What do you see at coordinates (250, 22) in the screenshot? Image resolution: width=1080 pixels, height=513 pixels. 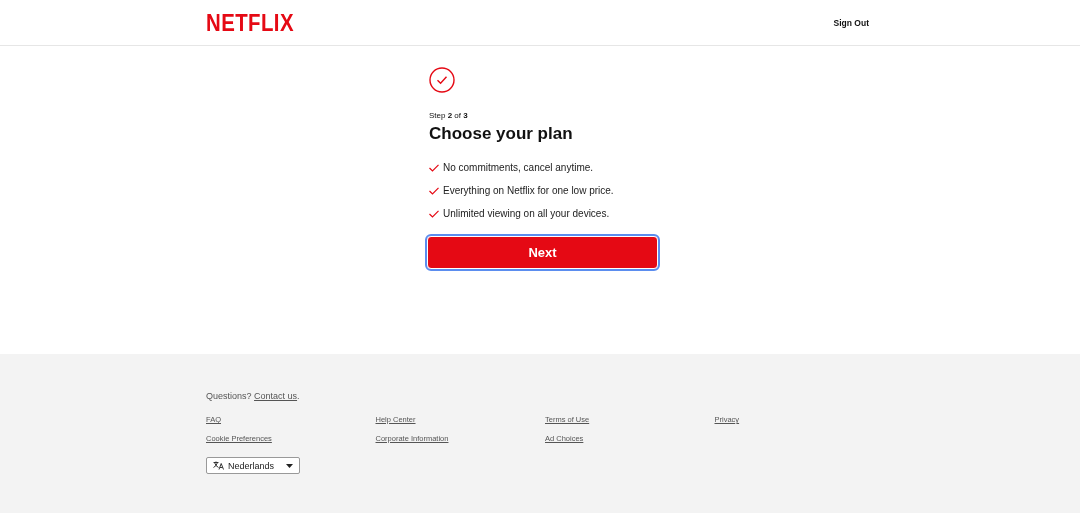 I see `logo: NETFLIX` at bounding box center [250, 22].